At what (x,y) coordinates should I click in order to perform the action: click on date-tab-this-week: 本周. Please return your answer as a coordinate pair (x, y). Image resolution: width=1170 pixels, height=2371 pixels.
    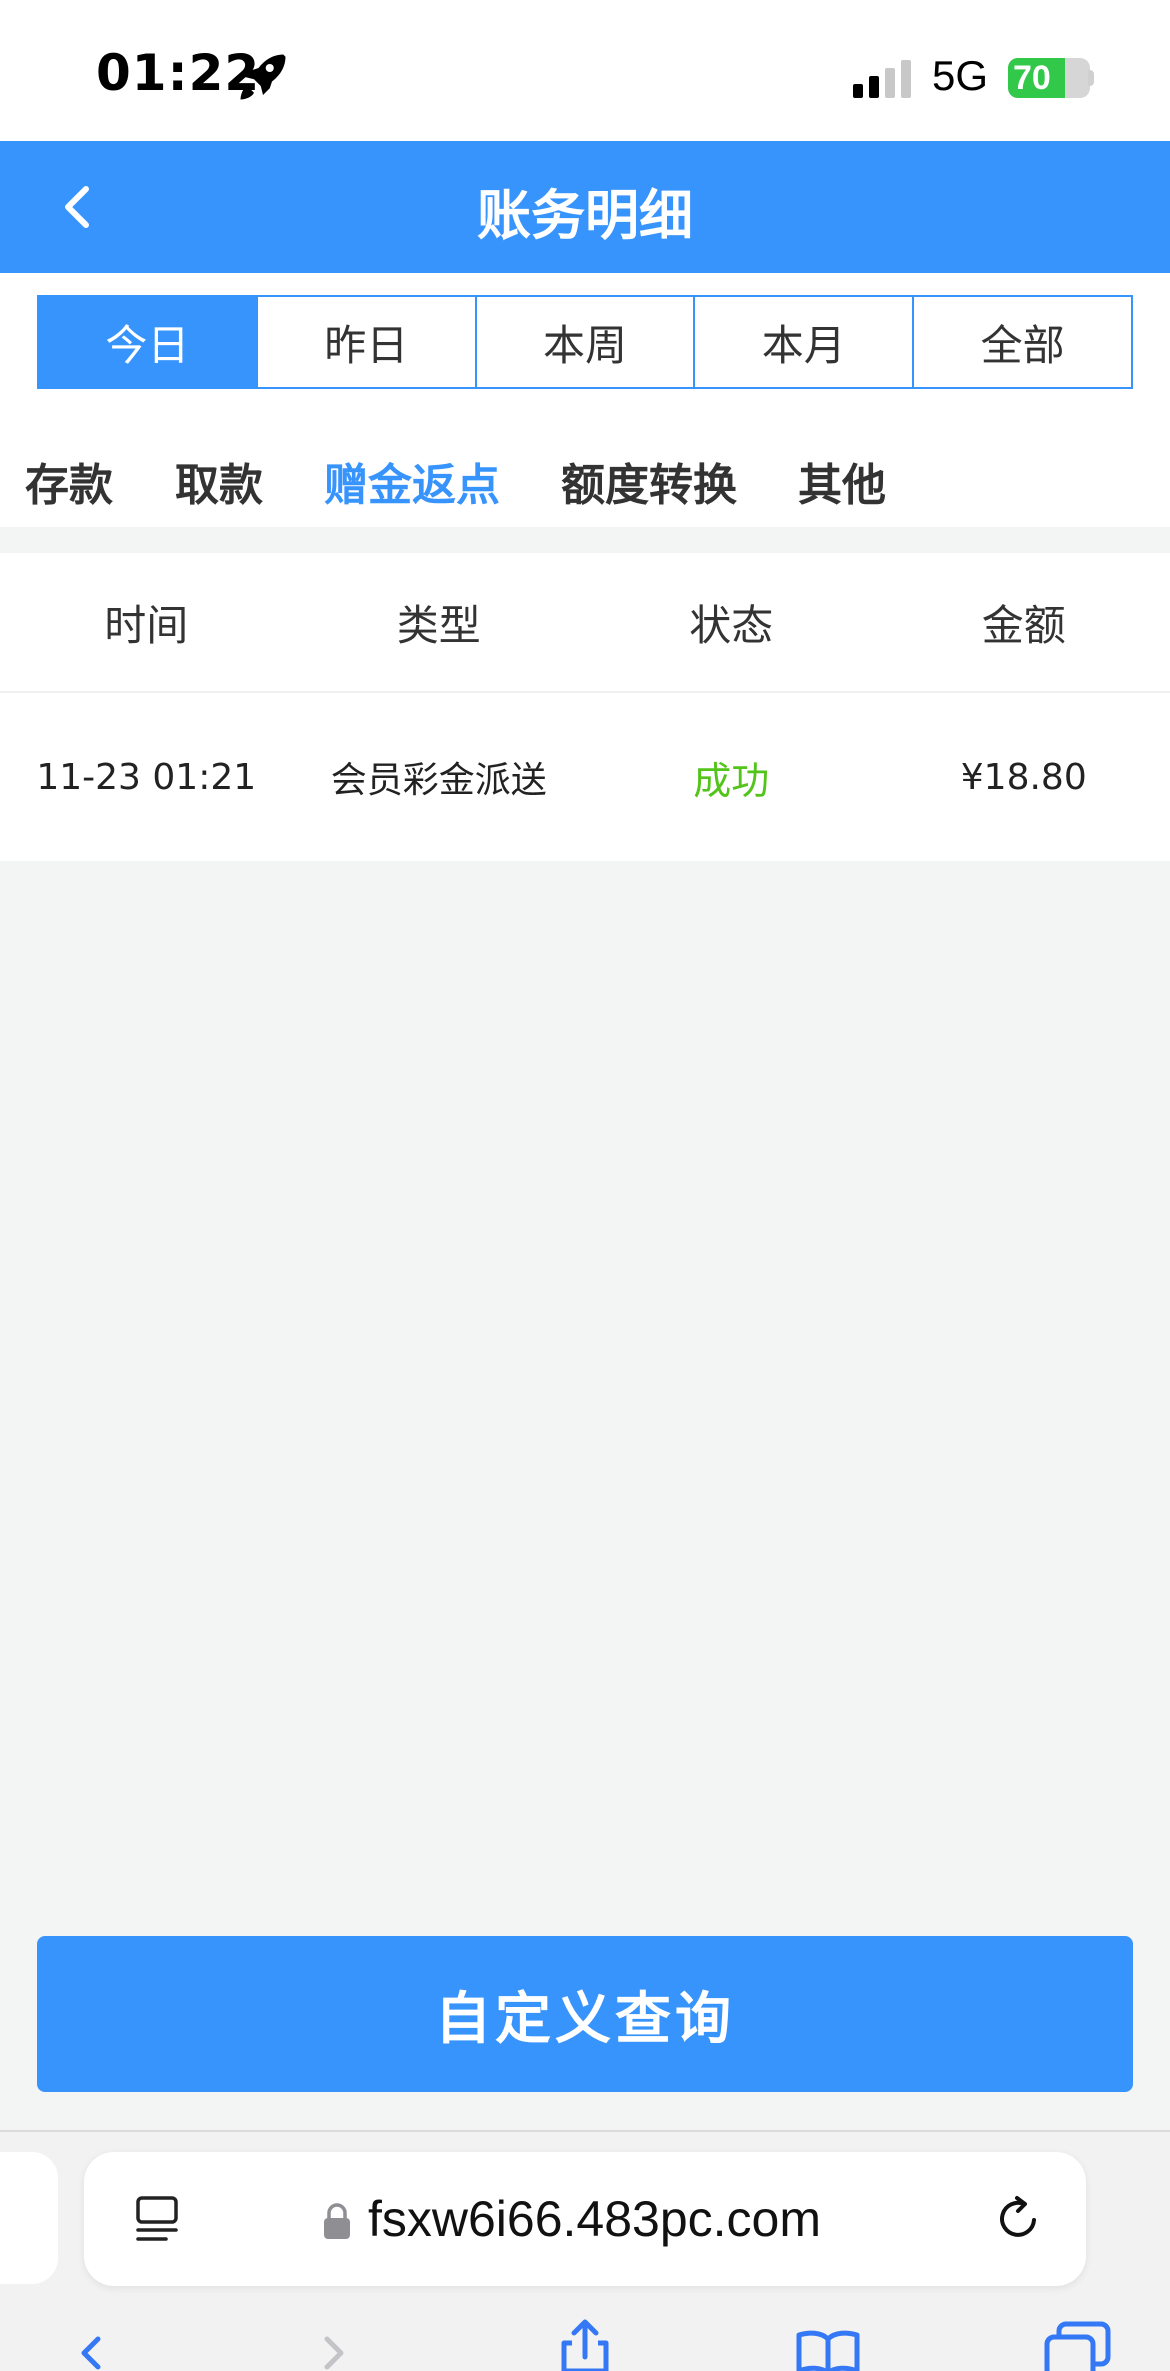
    Looking at the image, I should click on (586, 342).